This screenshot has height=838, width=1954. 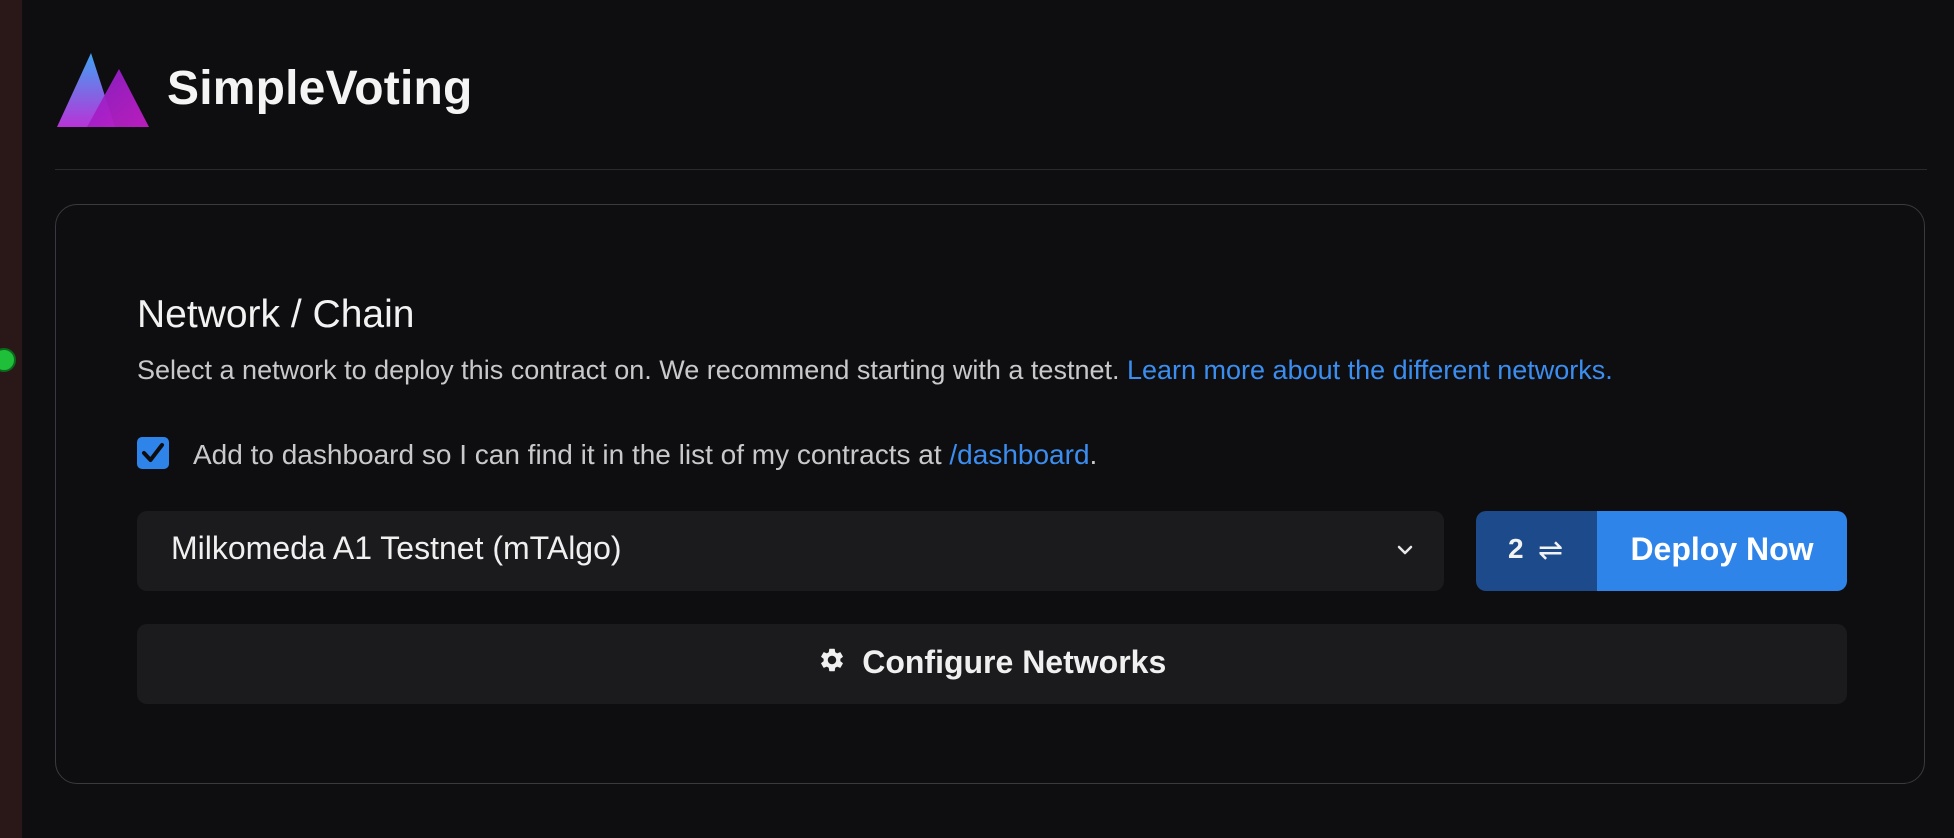 I want to click on dashboard-link: /dashboard, so click(x=1019, y=454).